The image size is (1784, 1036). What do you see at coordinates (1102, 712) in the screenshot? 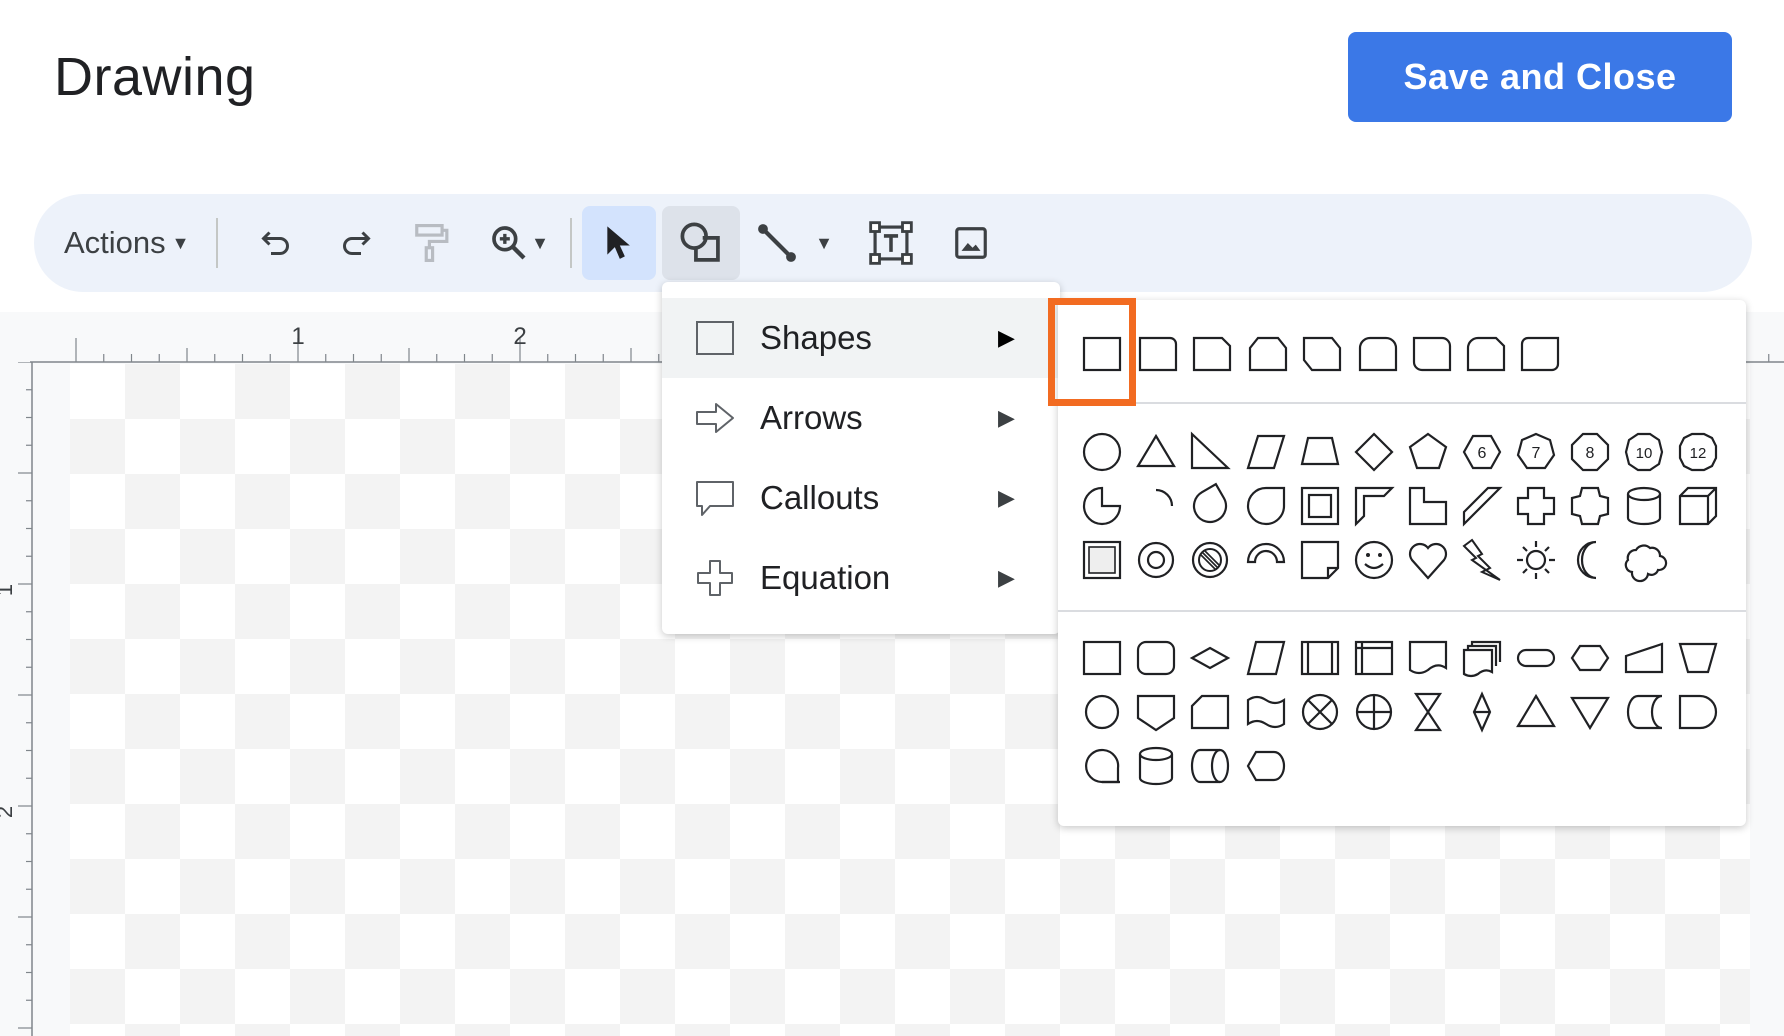
I see `flowchart-connector-shape-icon` at bounding box center [1102, 712].